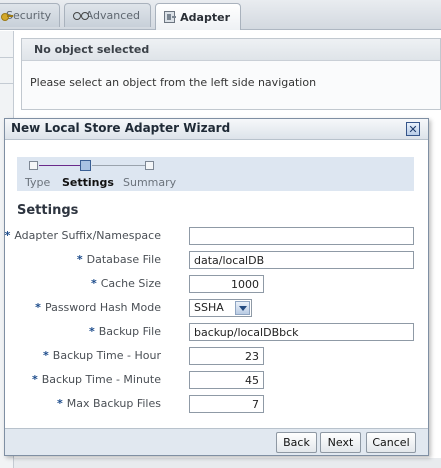 The width and height of the screenshot is (441, 468). What do you see at coordinates (216, 441) in the screenshot?
I see `dialog-footer: Back Next Cancel` at bounding box center [216, 441].